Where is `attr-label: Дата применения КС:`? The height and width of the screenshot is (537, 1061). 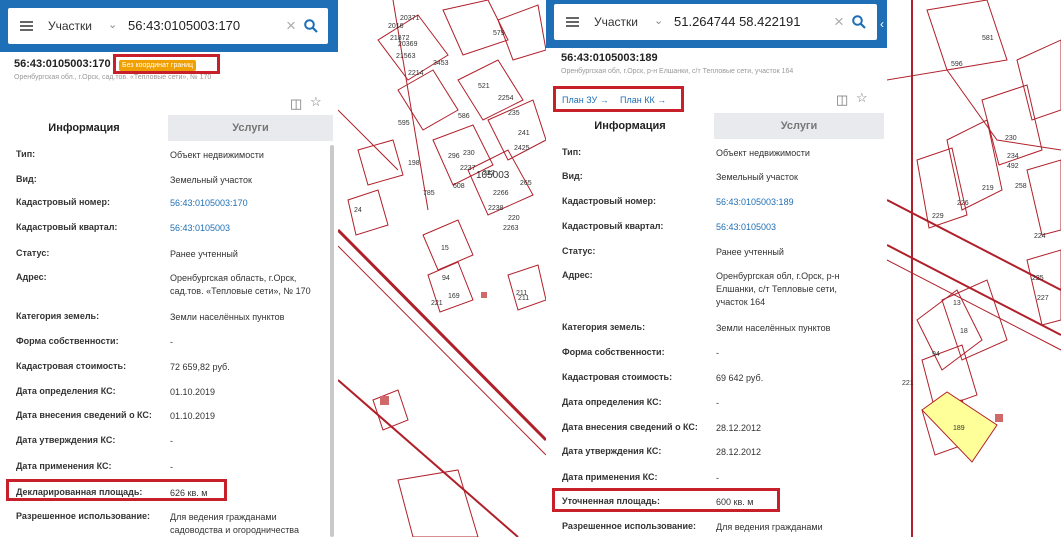 attr-label: Дата применения КС: is located at coordinates (64, 466).